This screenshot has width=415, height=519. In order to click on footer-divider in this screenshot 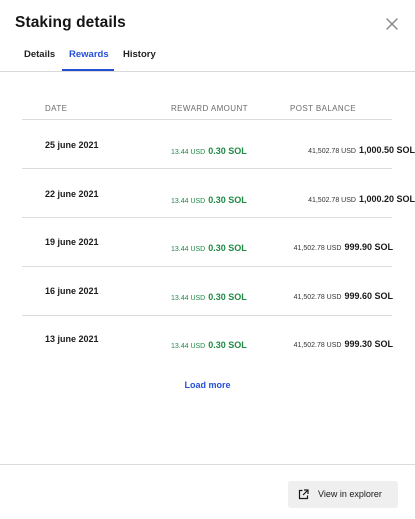, I will do `click(207, 464)`.